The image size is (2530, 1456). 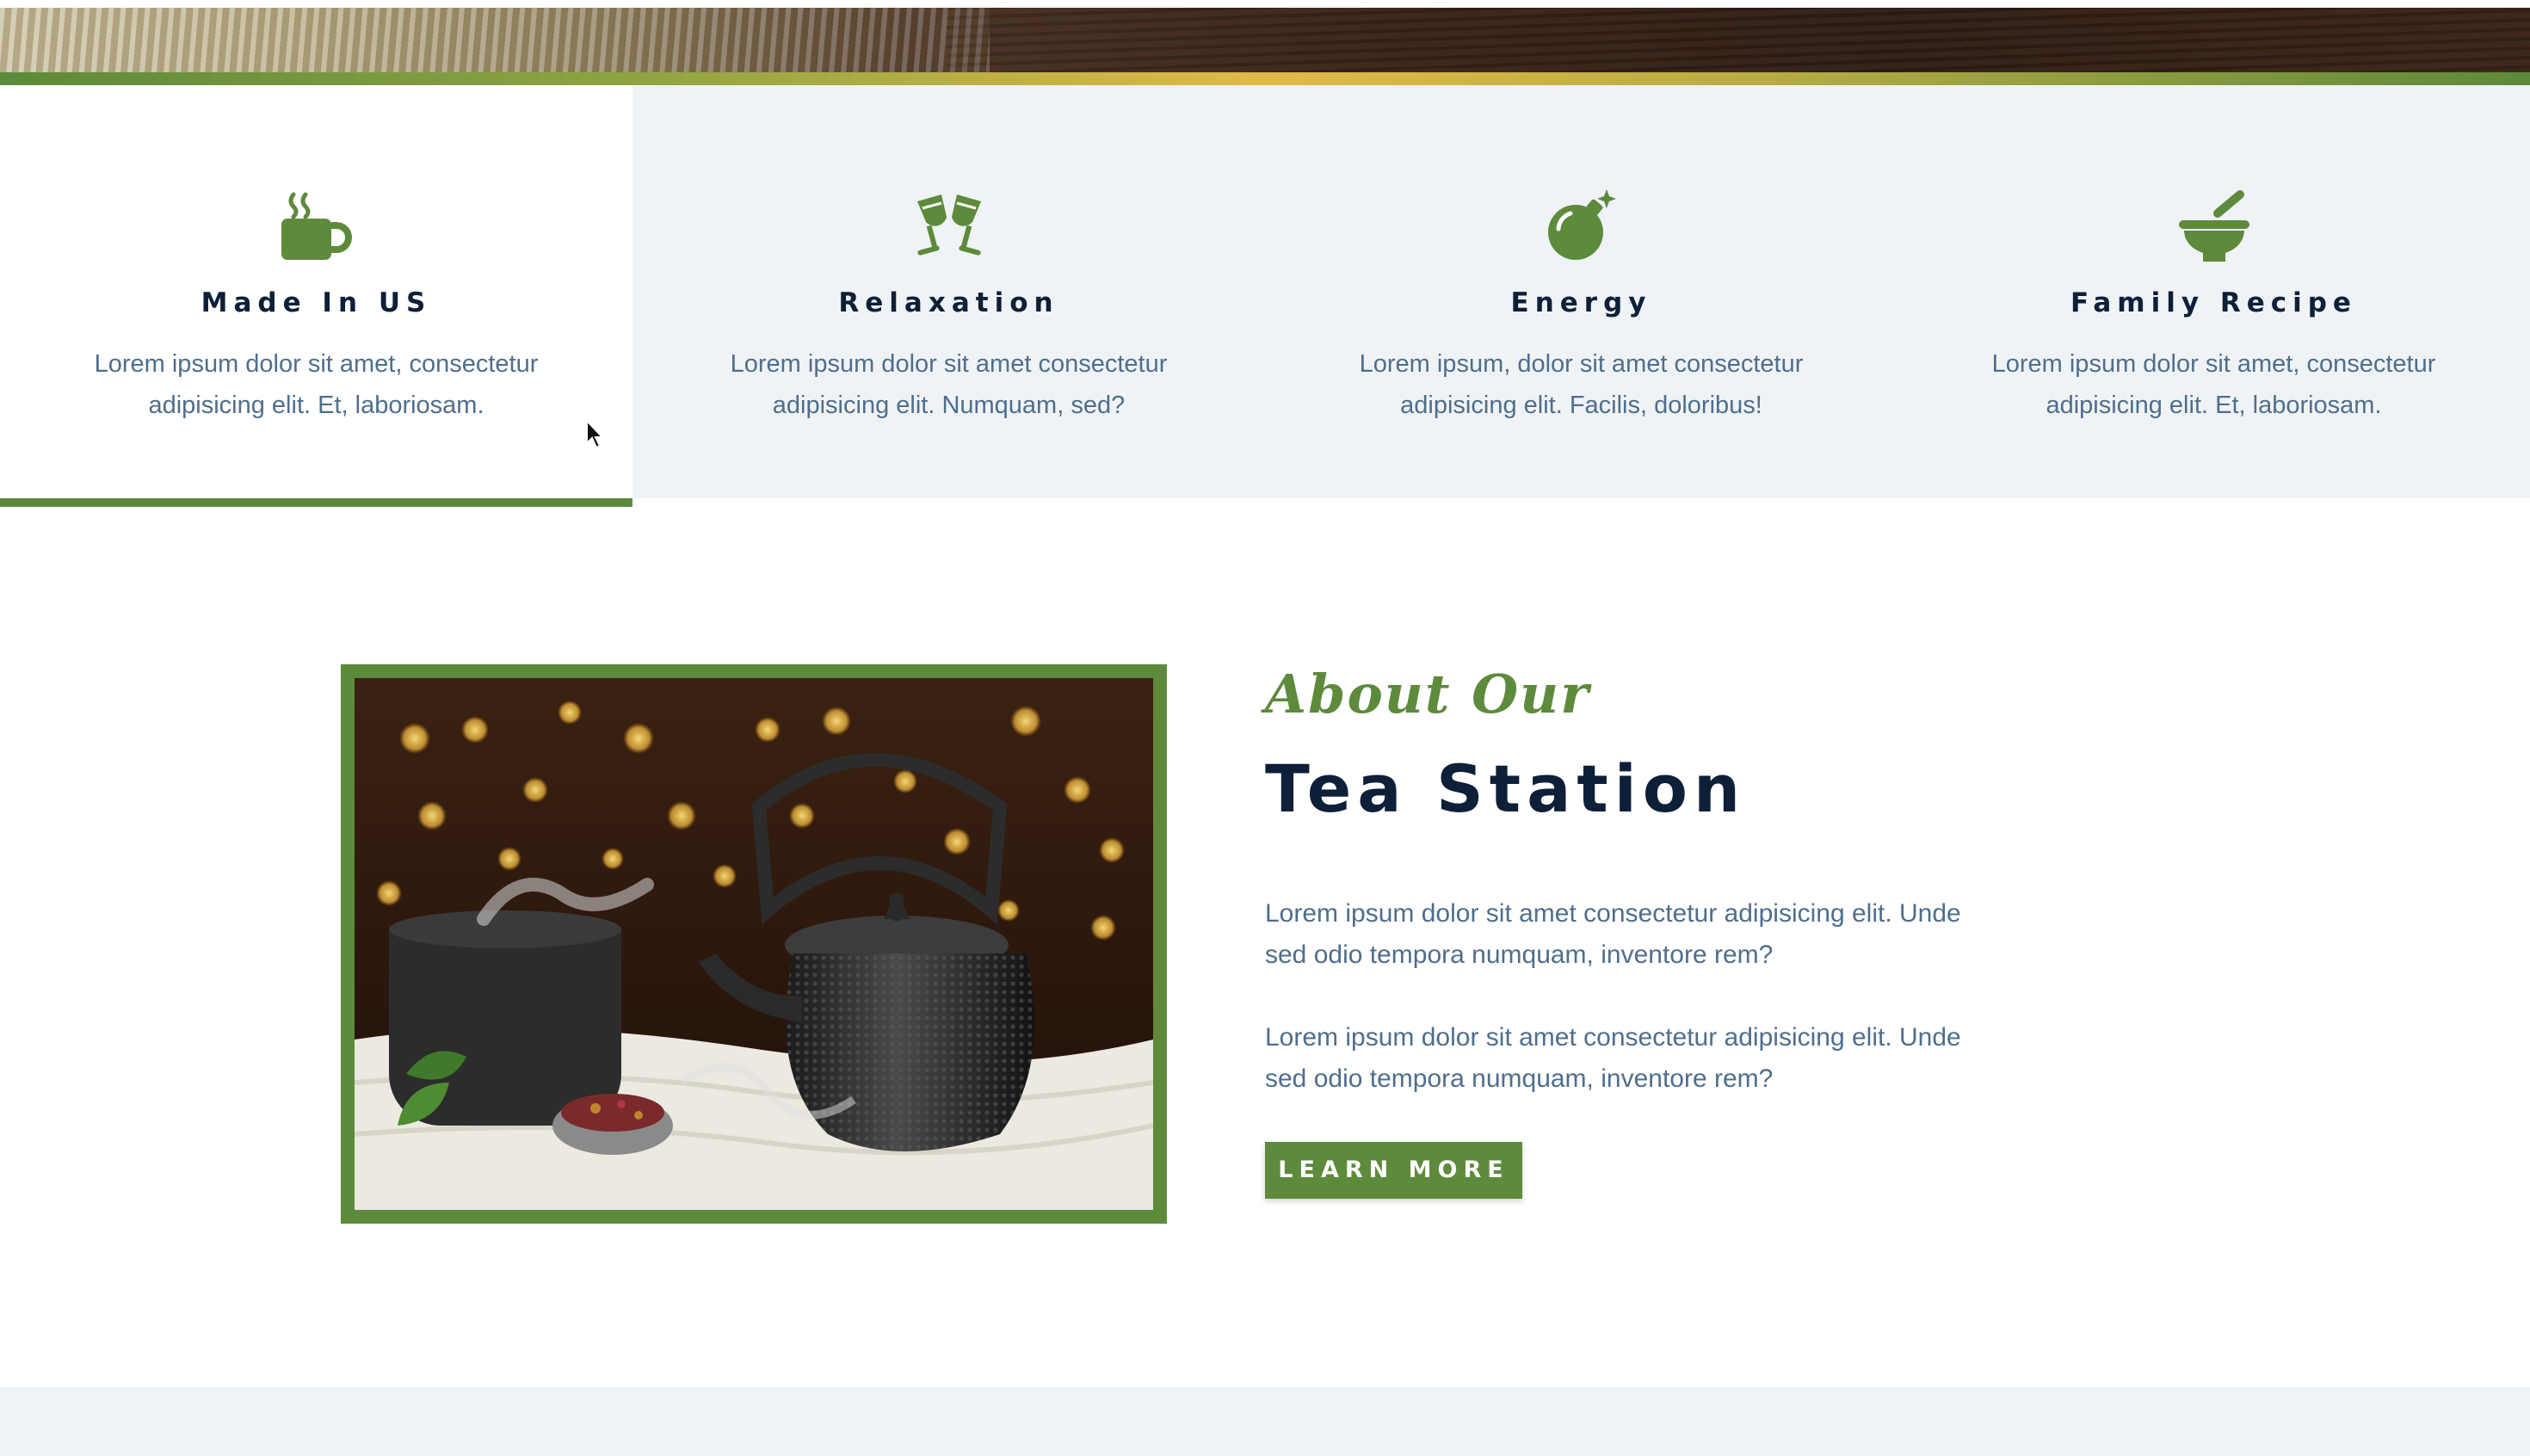 I want to click on feature-title: Relaxation, so click(x=948, y=303).